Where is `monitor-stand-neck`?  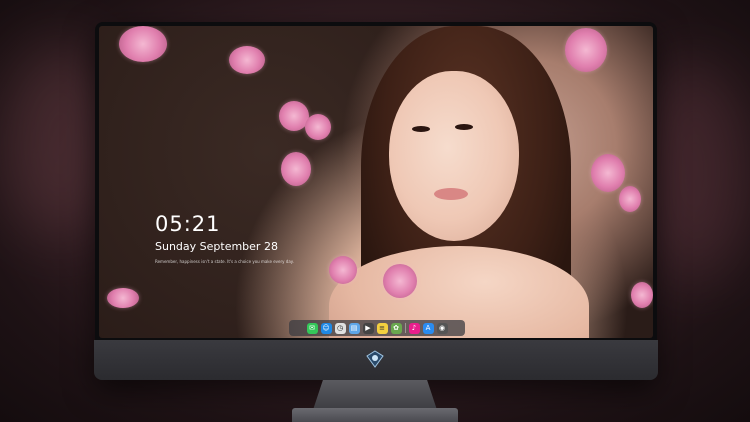 monitor-stand-neck is located at coordinates (375, 395).